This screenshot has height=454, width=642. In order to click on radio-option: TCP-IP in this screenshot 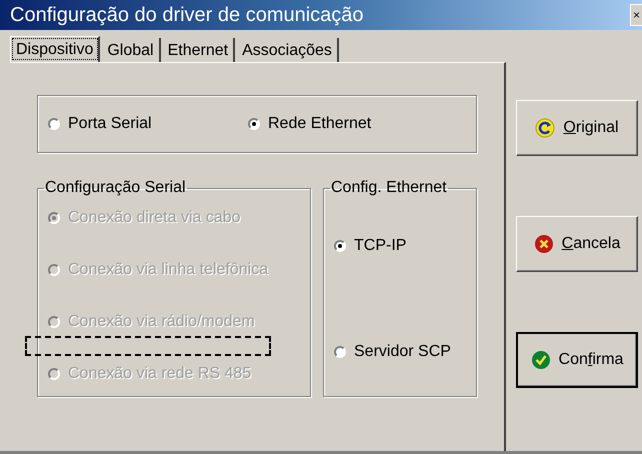, I will do `click(400, 246)`.